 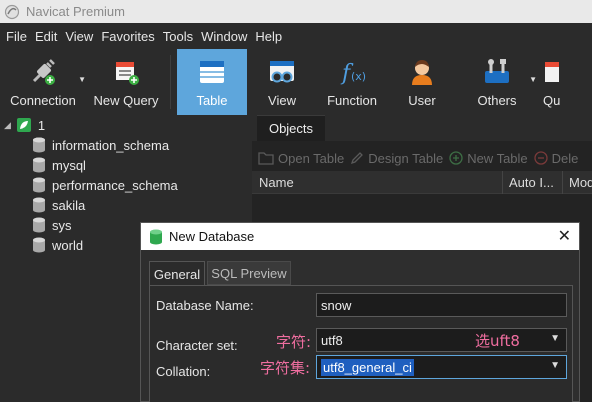 I want to click on character-set-value: utf8, so click(x=332, y=340).